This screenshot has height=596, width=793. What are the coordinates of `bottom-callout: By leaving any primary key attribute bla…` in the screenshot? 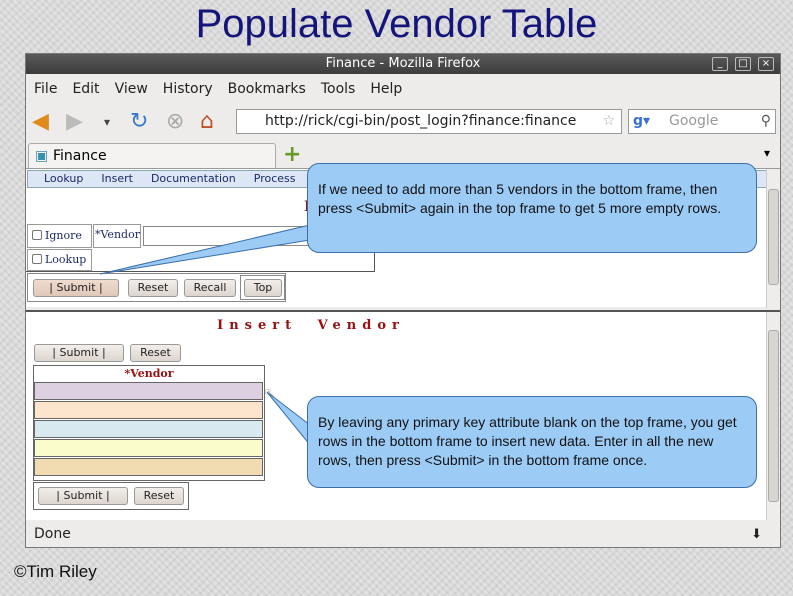 It's located at (532, 442).